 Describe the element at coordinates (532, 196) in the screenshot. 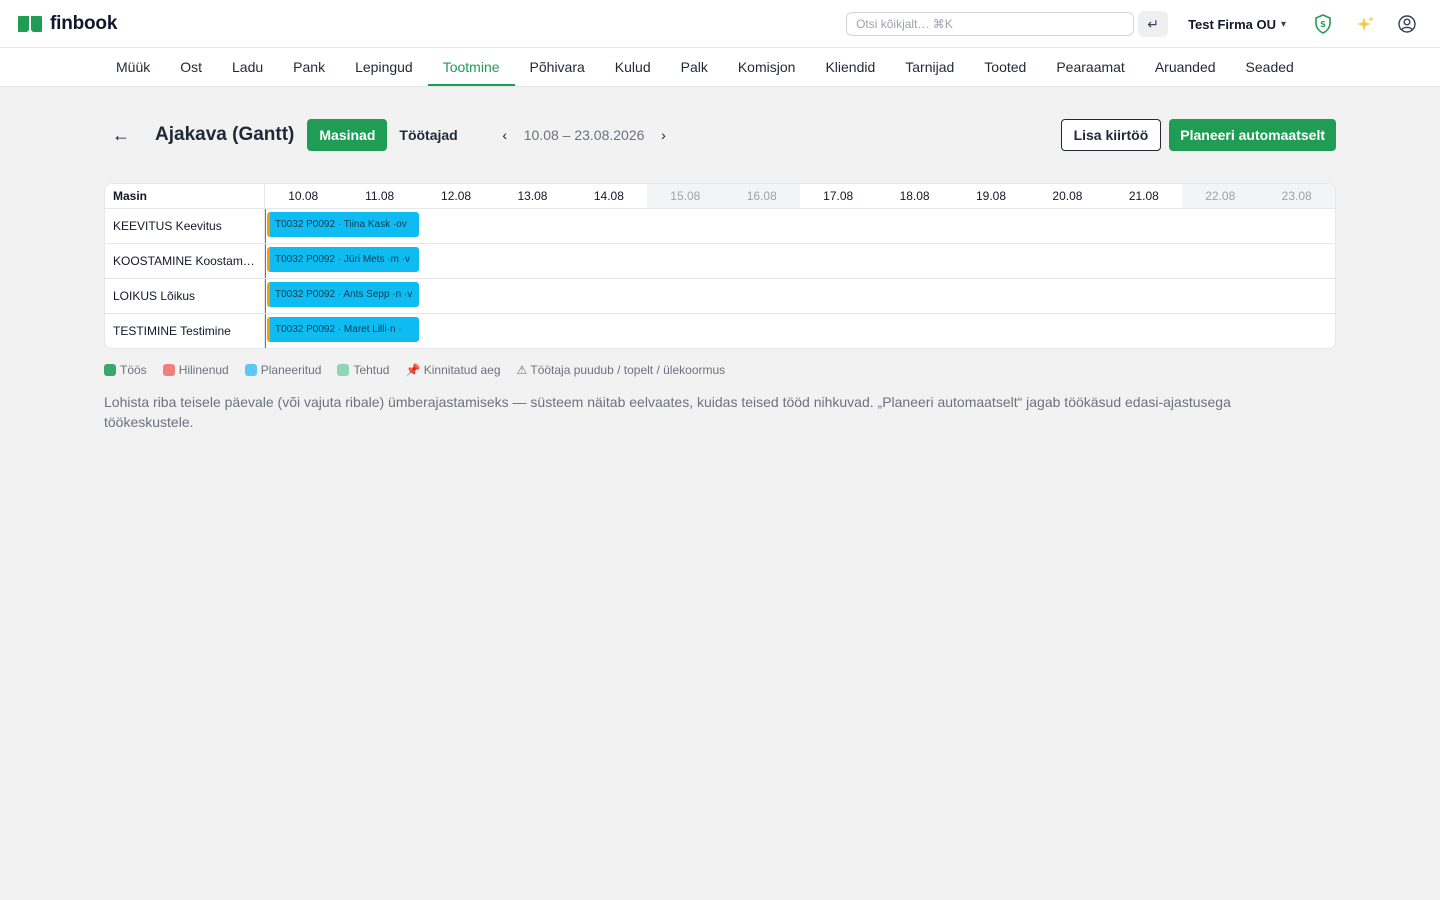

I see `day-header: 13.08` at that location.